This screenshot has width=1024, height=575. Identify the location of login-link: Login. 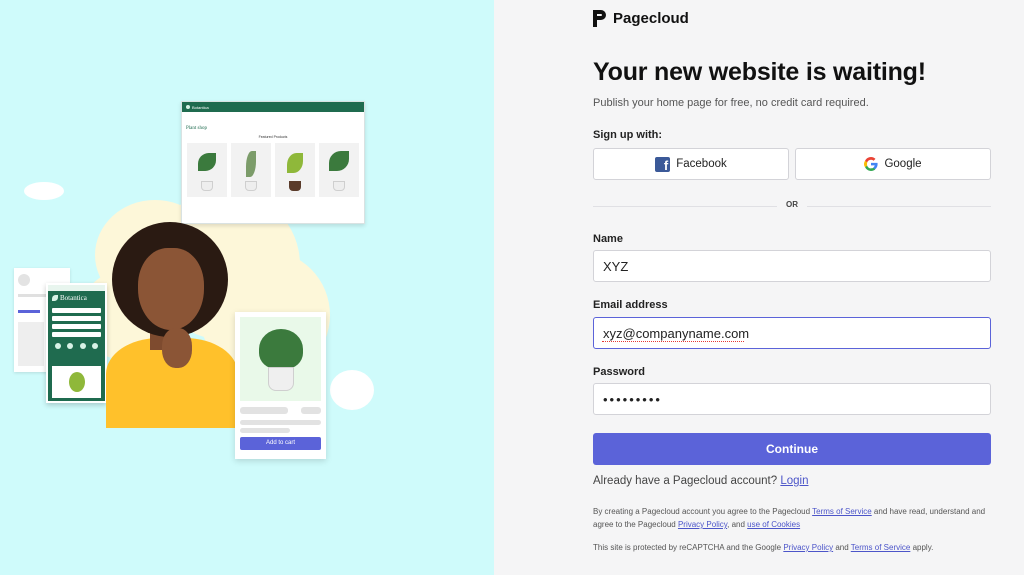
(794, 481).